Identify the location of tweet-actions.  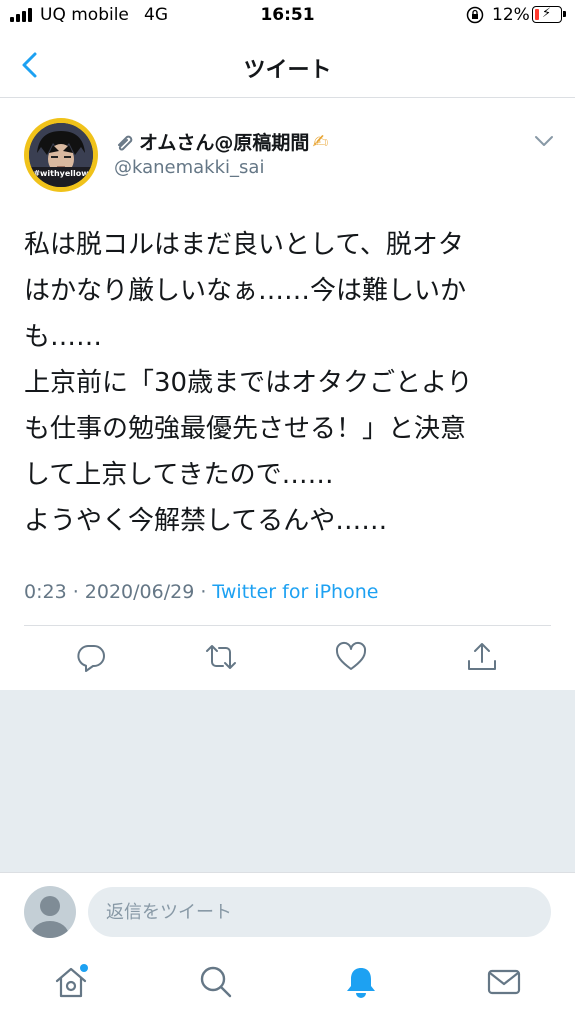
(287, 659).